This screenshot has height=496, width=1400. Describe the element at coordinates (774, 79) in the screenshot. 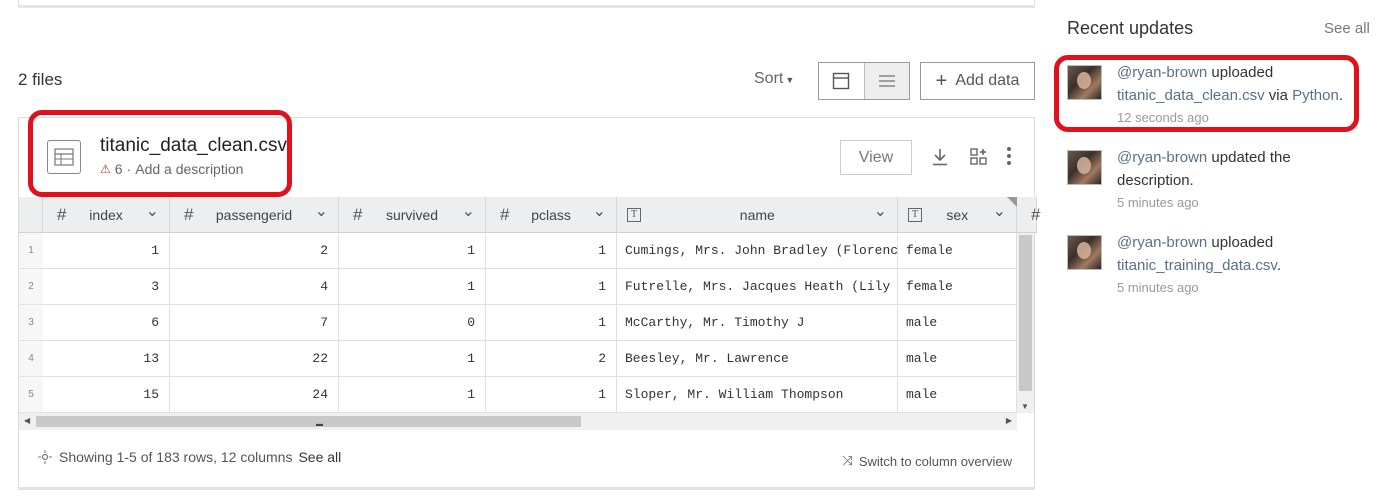

I see `sort-button: Sort ▼` at that location.